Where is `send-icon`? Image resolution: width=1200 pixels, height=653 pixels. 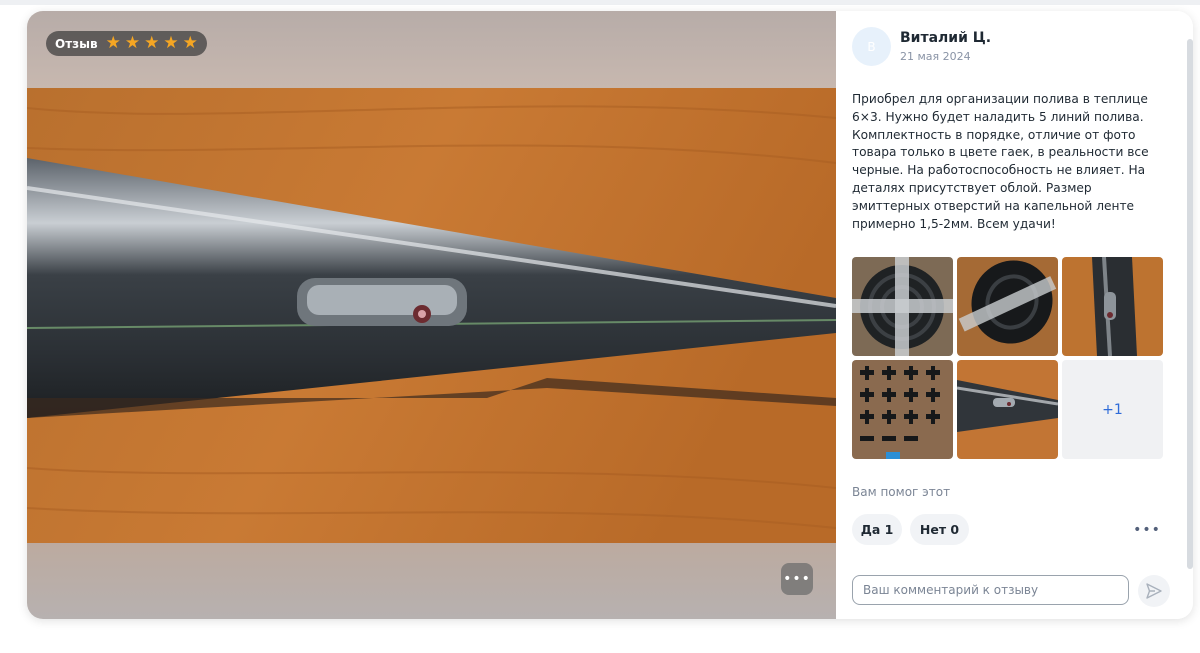 send-icon is located at coordinates (1154, 591).